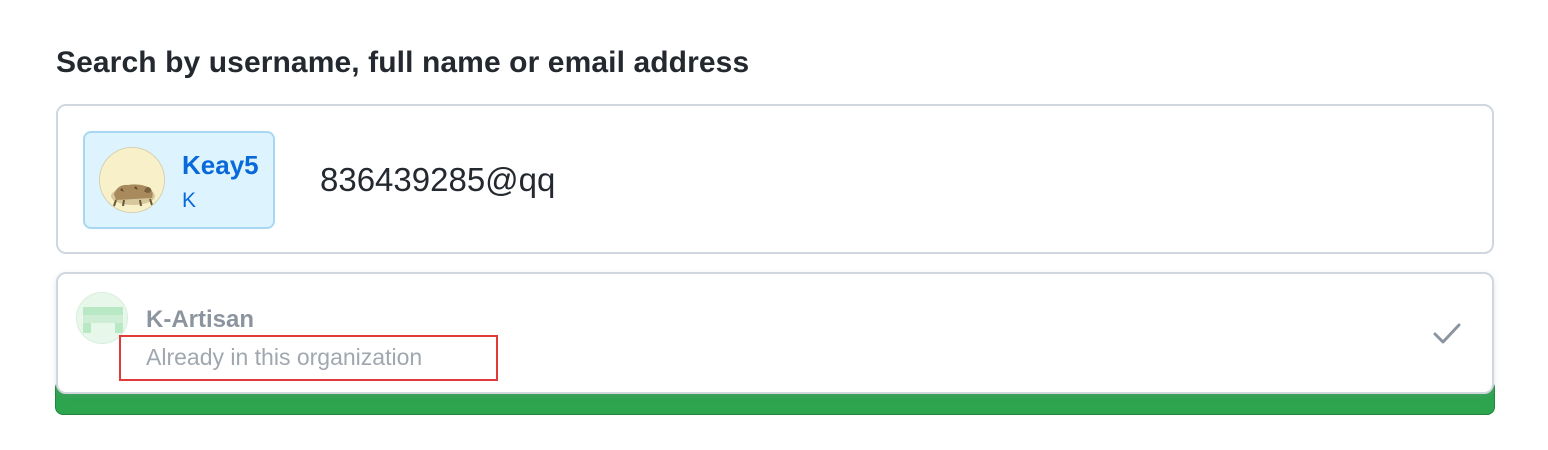 This screenshot has width=1548, height=450. I want to click on selected-user-username: Keay5, so click(220, 165).